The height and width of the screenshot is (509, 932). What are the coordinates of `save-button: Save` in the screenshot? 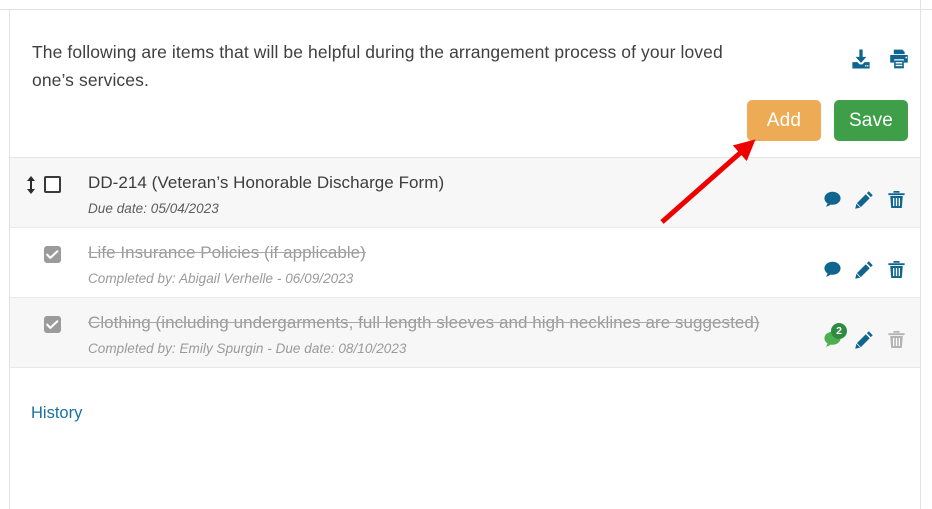 It's located at (871, 120).